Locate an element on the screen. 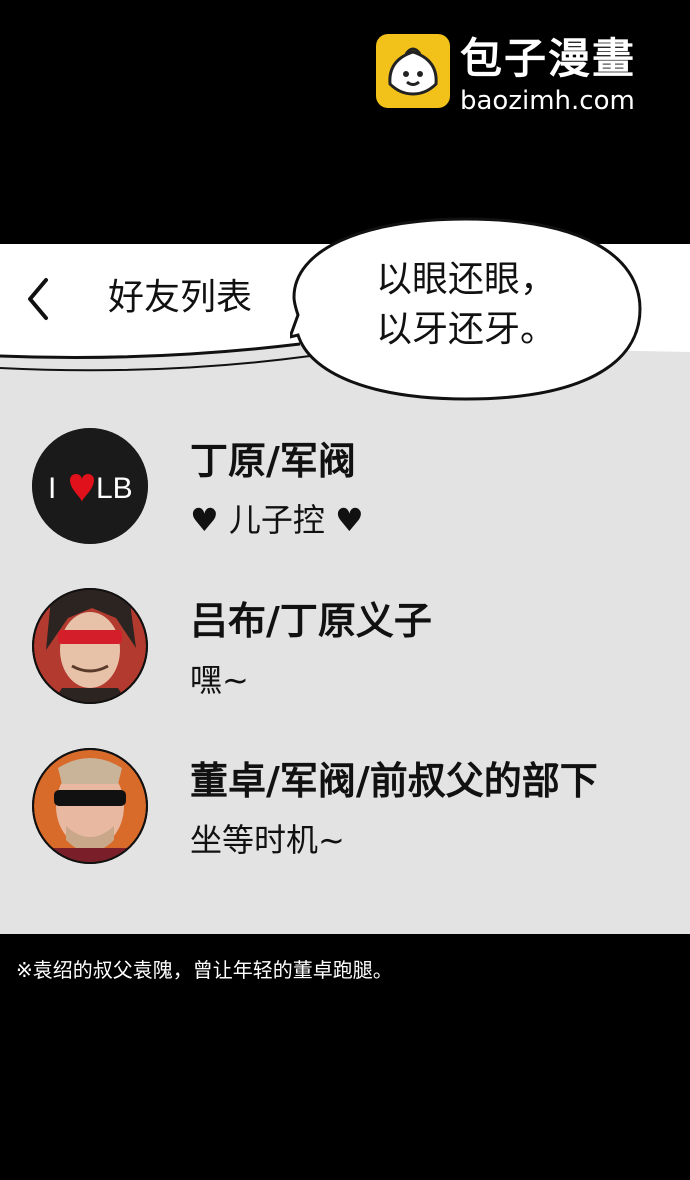 This screenshot has height=1180, width=690. svg-text: LB is located at coordinates (114, 488).